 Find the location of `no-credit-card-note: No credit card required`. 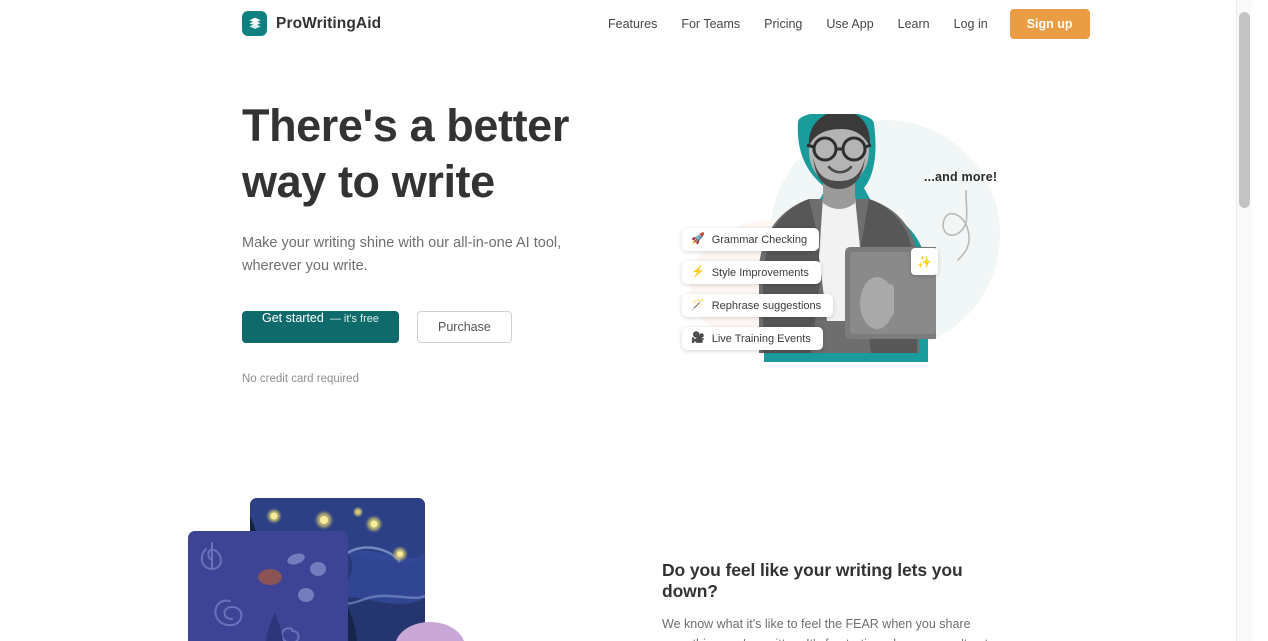

no-credit-card-note: No credit card required is located at coordinates (300, 379).